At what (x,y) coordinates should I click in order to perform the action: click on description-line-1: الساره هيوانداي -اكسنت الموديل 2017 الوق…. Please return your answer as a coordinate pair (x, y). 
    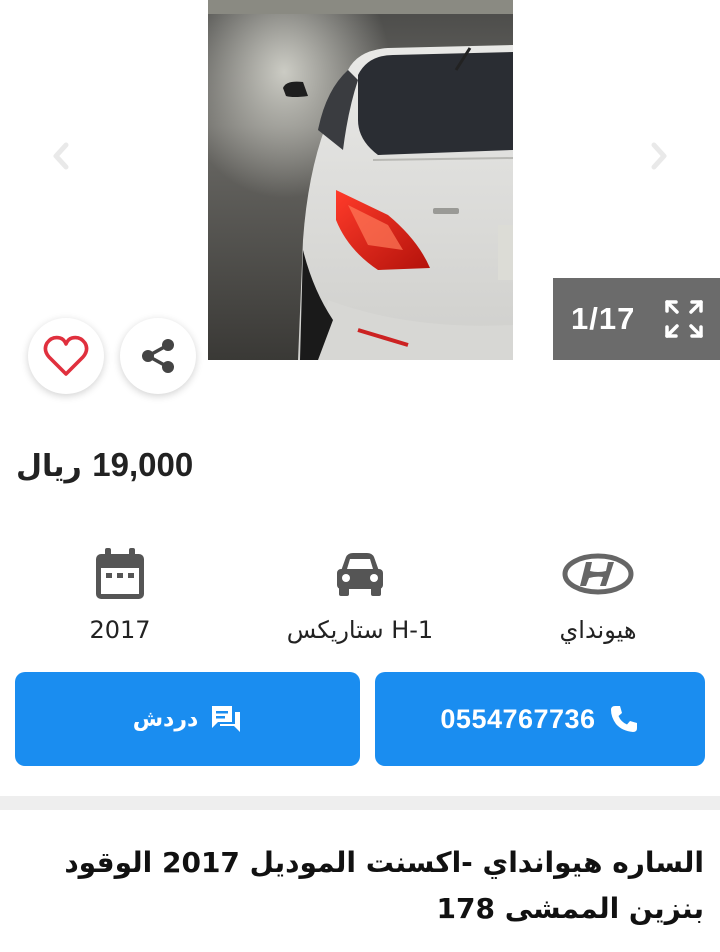
    Looking at the image, I should click on (384, 862).